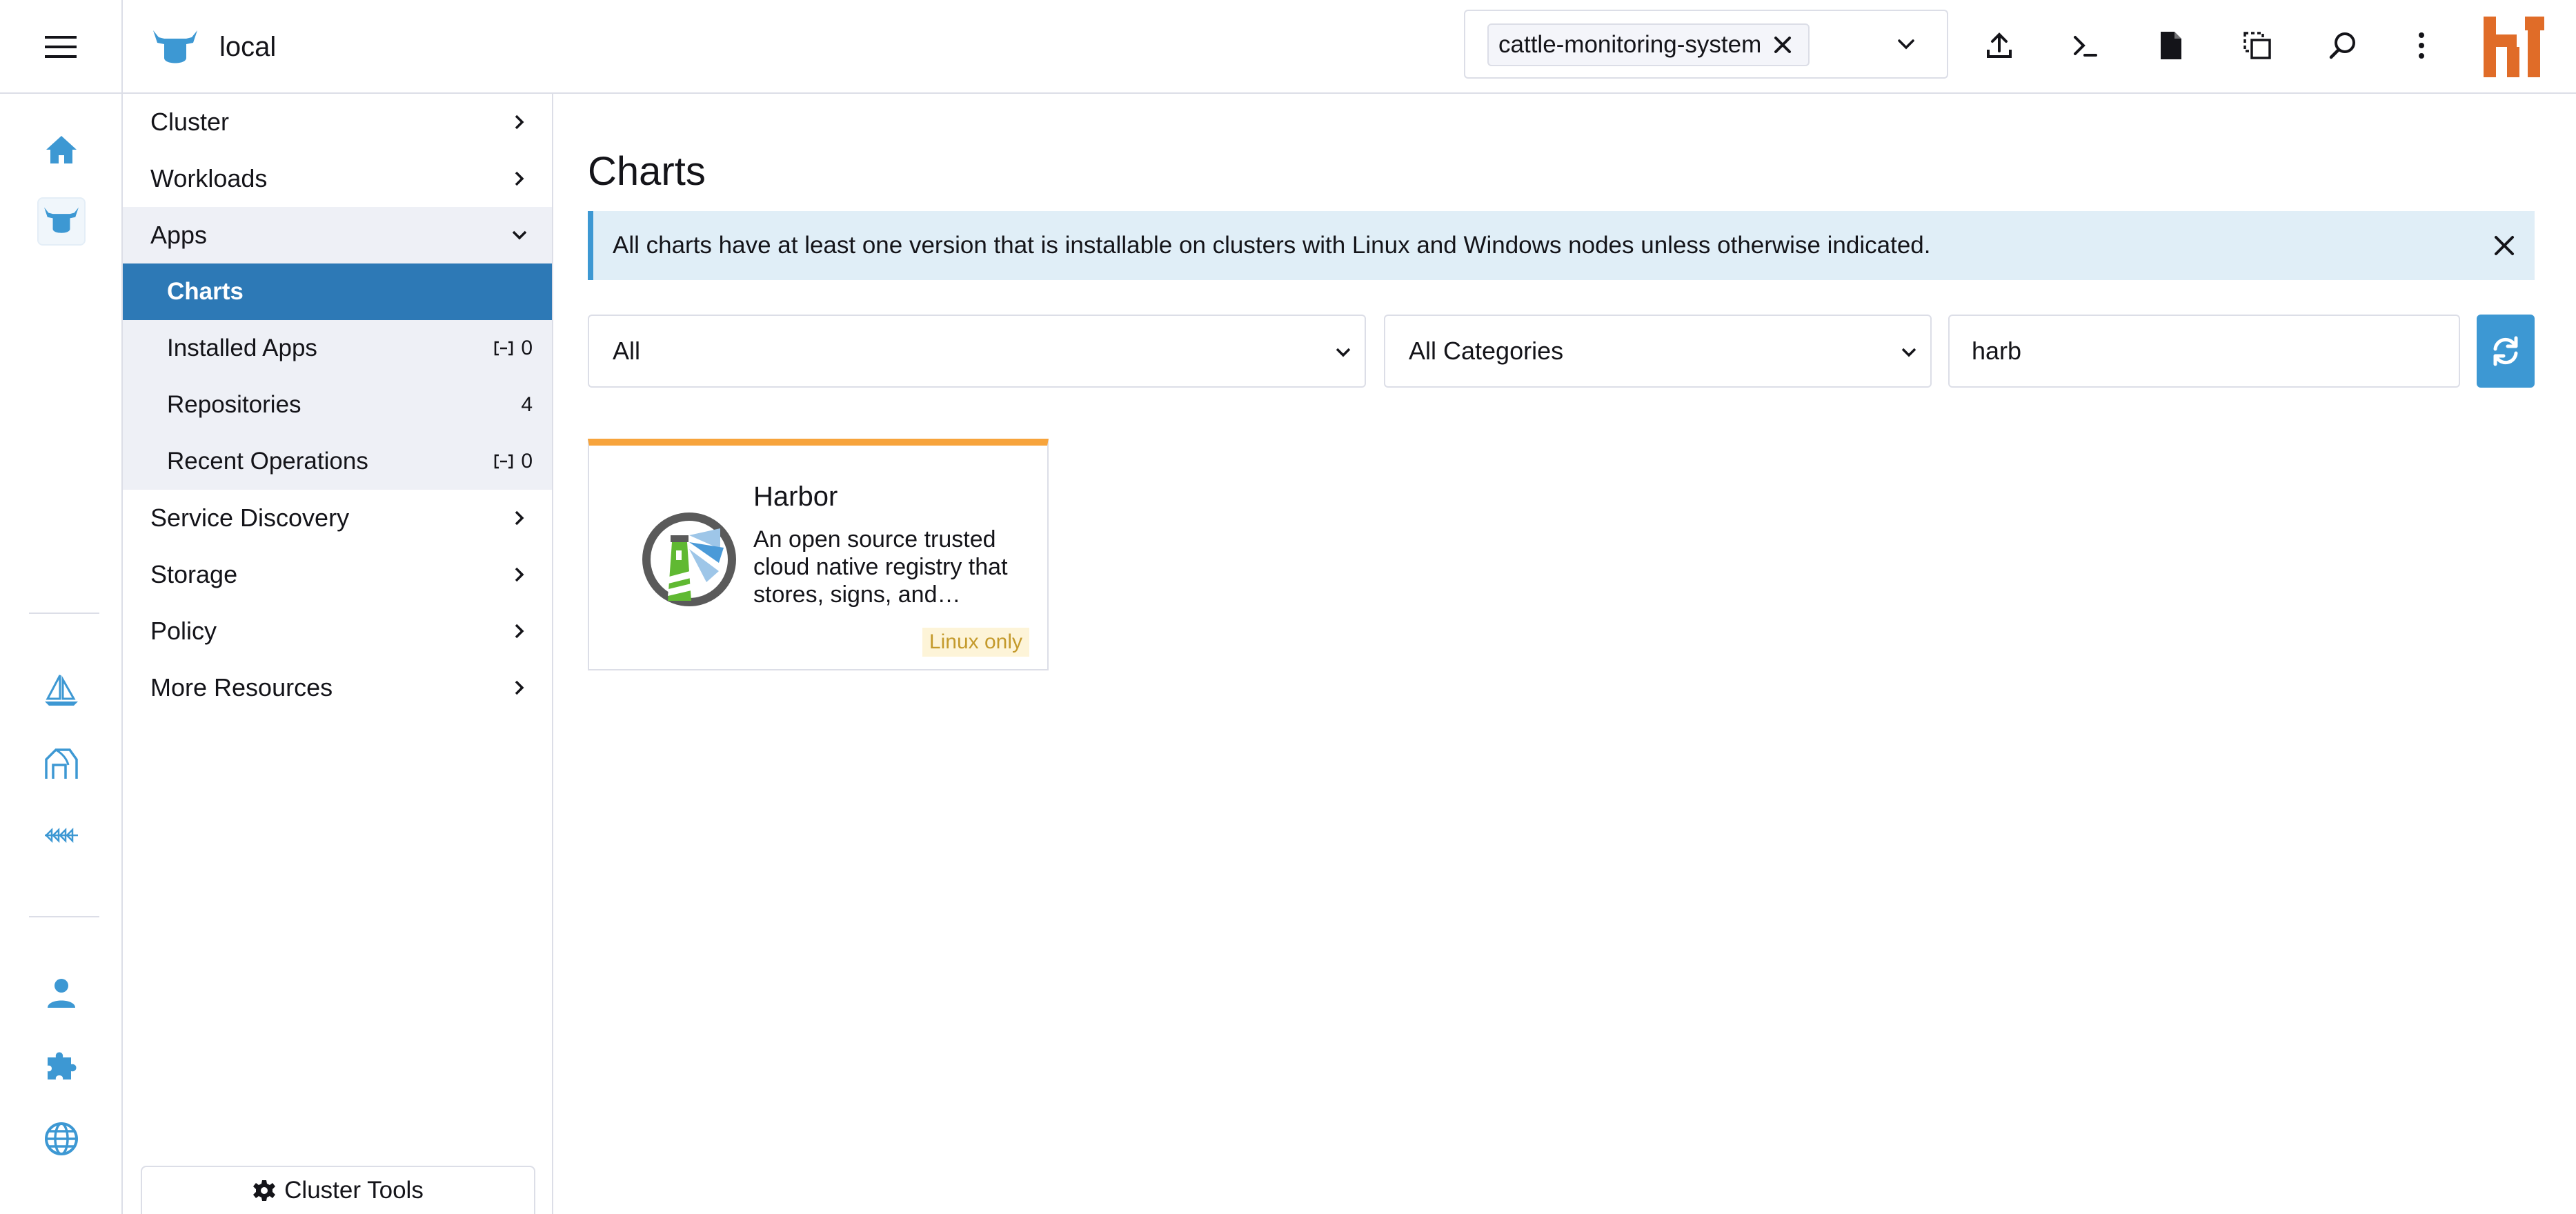 This screenshot has height=1214, width=2576. I want to click on nav-group-cluster: Cluster, so click(337, 122).